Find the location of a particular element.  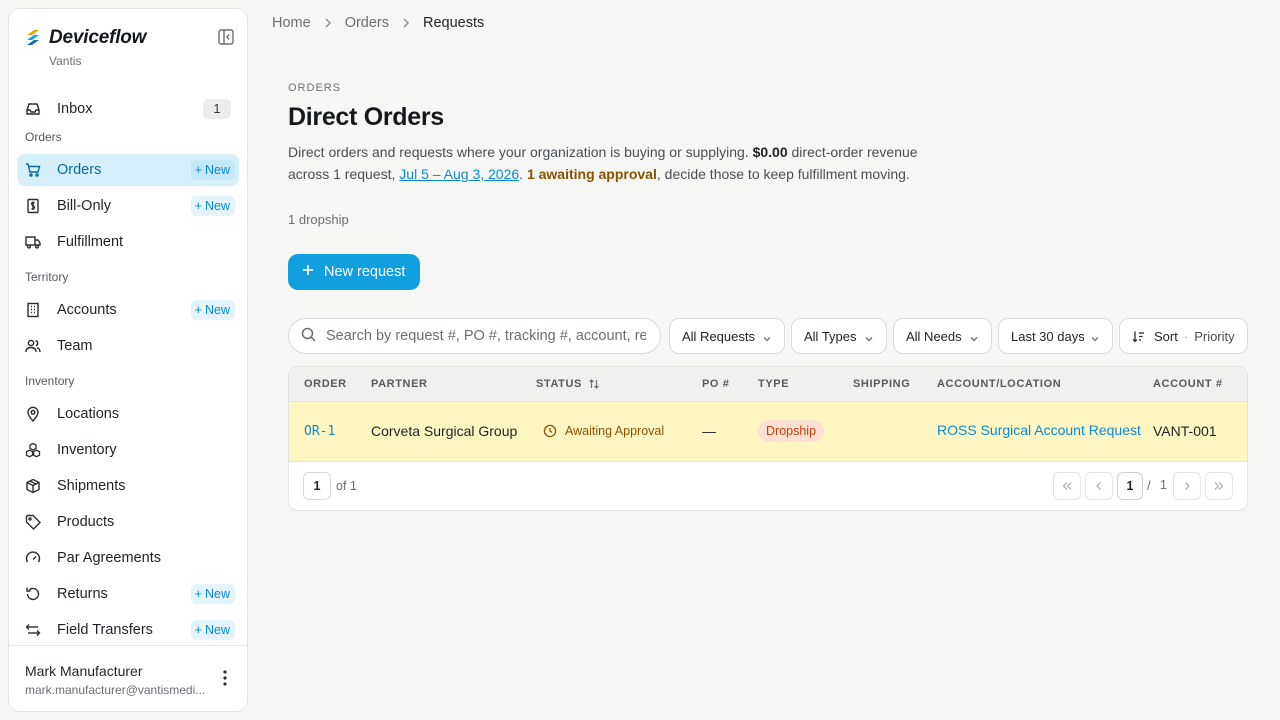

sidebar-item-team: Team is located at coordinates (128, 346).